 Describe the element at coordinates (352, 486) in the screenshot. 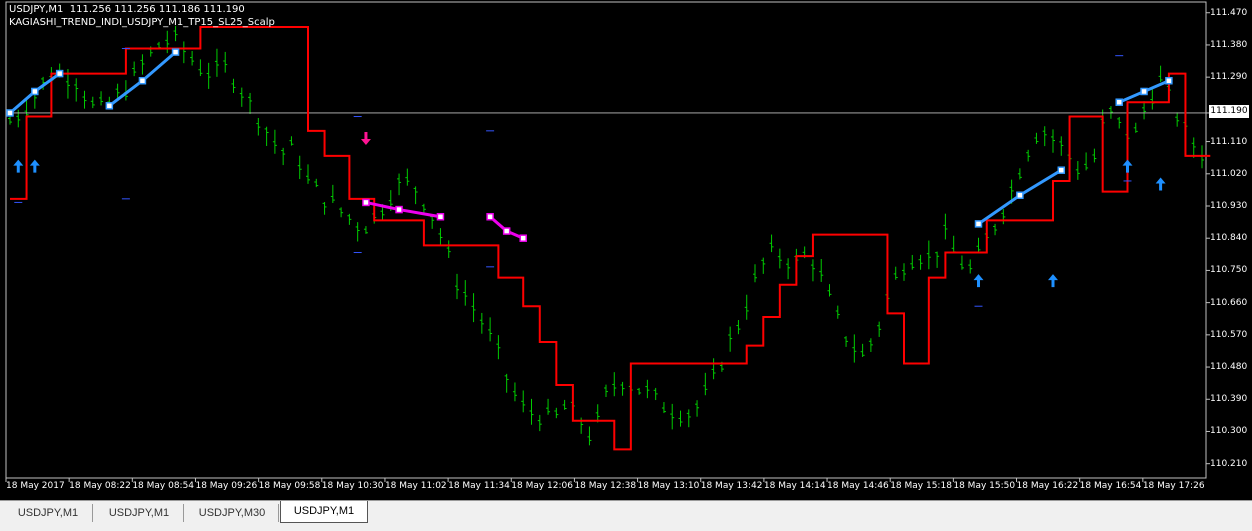

I see `x-tick-label: 18 May 10:30` at that location.